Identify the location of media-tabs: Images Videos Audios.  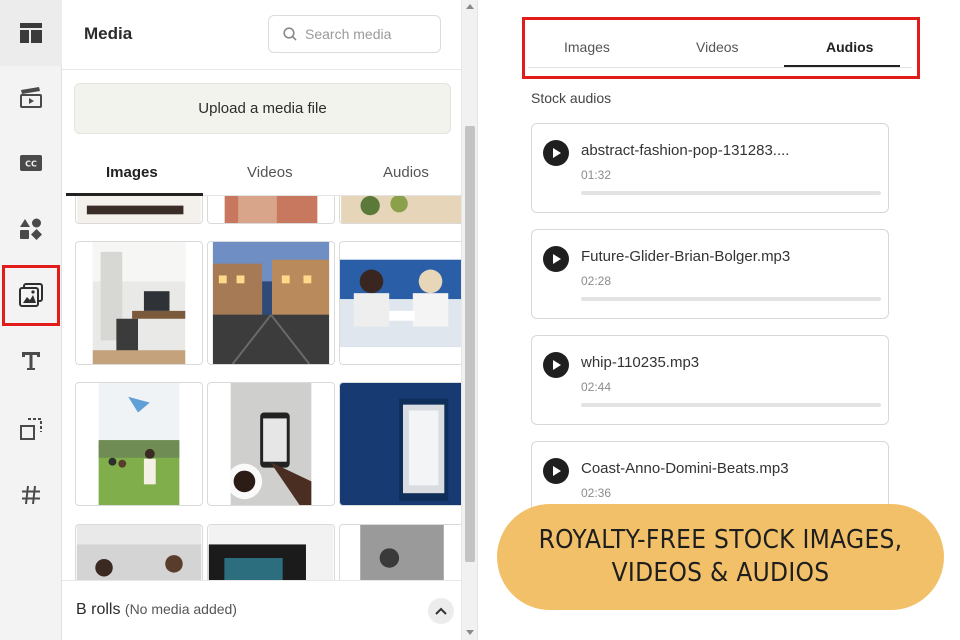
(263, 174).